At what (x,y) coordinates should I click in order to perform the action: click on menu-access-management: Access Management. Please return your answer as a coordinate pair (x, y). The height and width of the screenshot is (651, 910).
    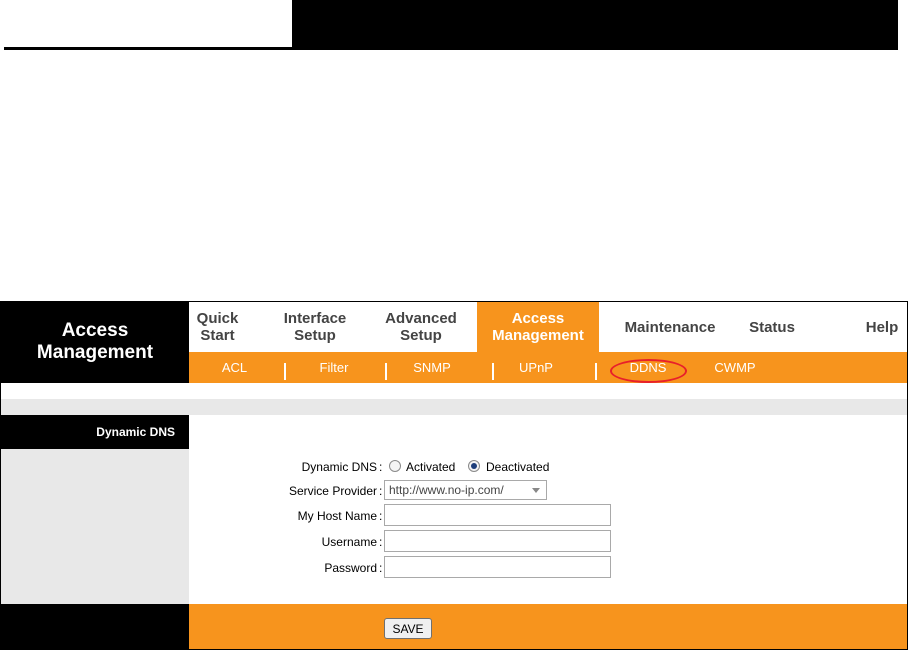
    Looking at the image, I should click on (538, 327).